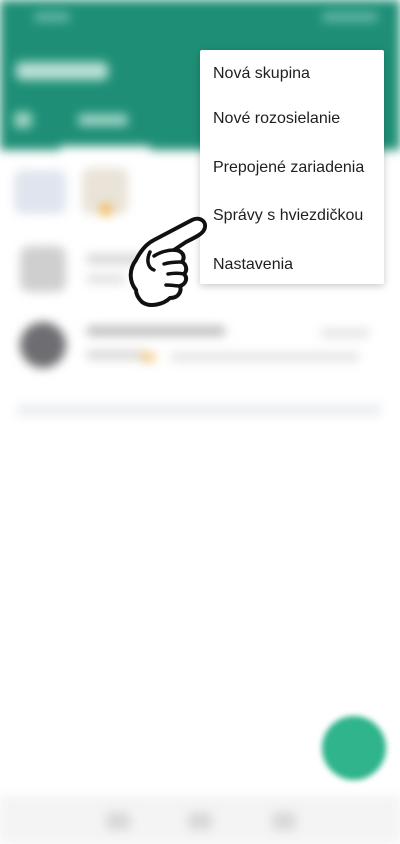 The image size is (400, 844). Describe the element at coordinates (289, 167) in the screenshot. I see `menu-item-label: Prepojené zariadenia` at that location.